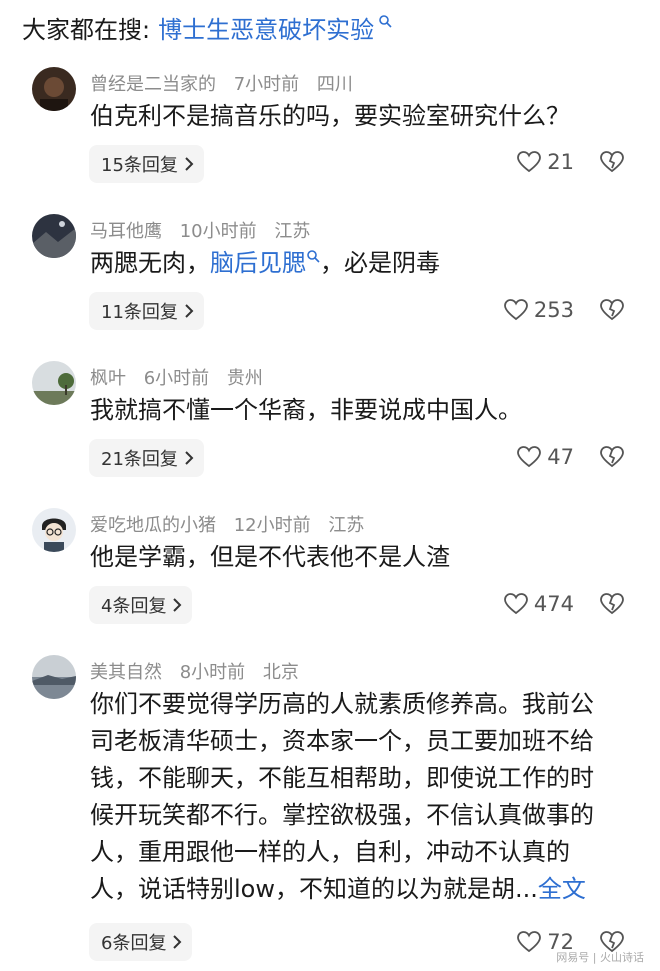 This screenshot has height=971, width=660. I want to click on search-link: 脑后见腮, so click(258, 263).